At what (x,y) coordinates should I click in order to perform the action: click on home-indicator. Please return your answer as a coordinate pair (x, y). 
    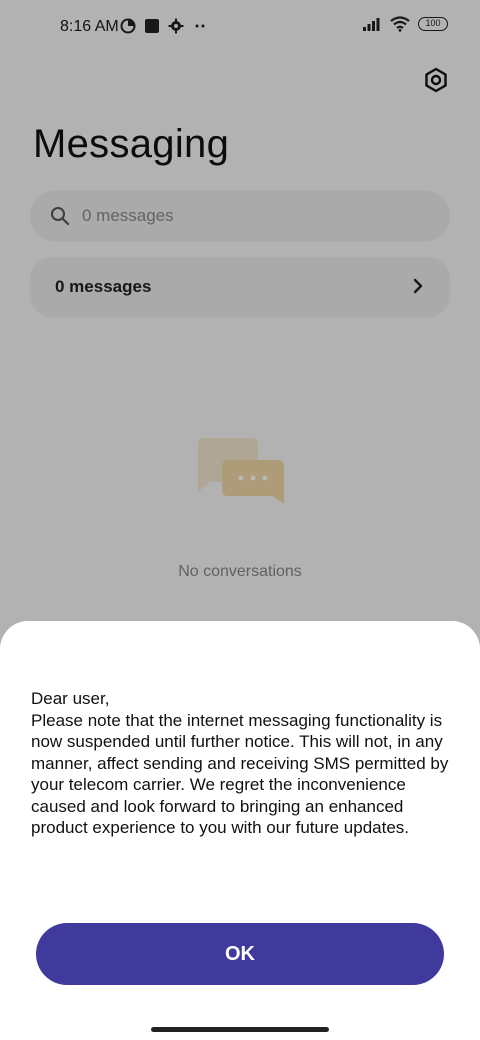
    Looking at the image, I should click on (240, 1029).